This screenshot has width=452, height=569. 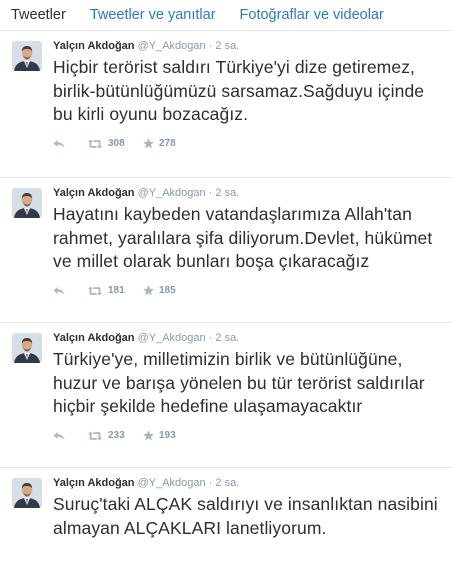 I want to click on favorite-button: 193, so click(x=171, y=435).